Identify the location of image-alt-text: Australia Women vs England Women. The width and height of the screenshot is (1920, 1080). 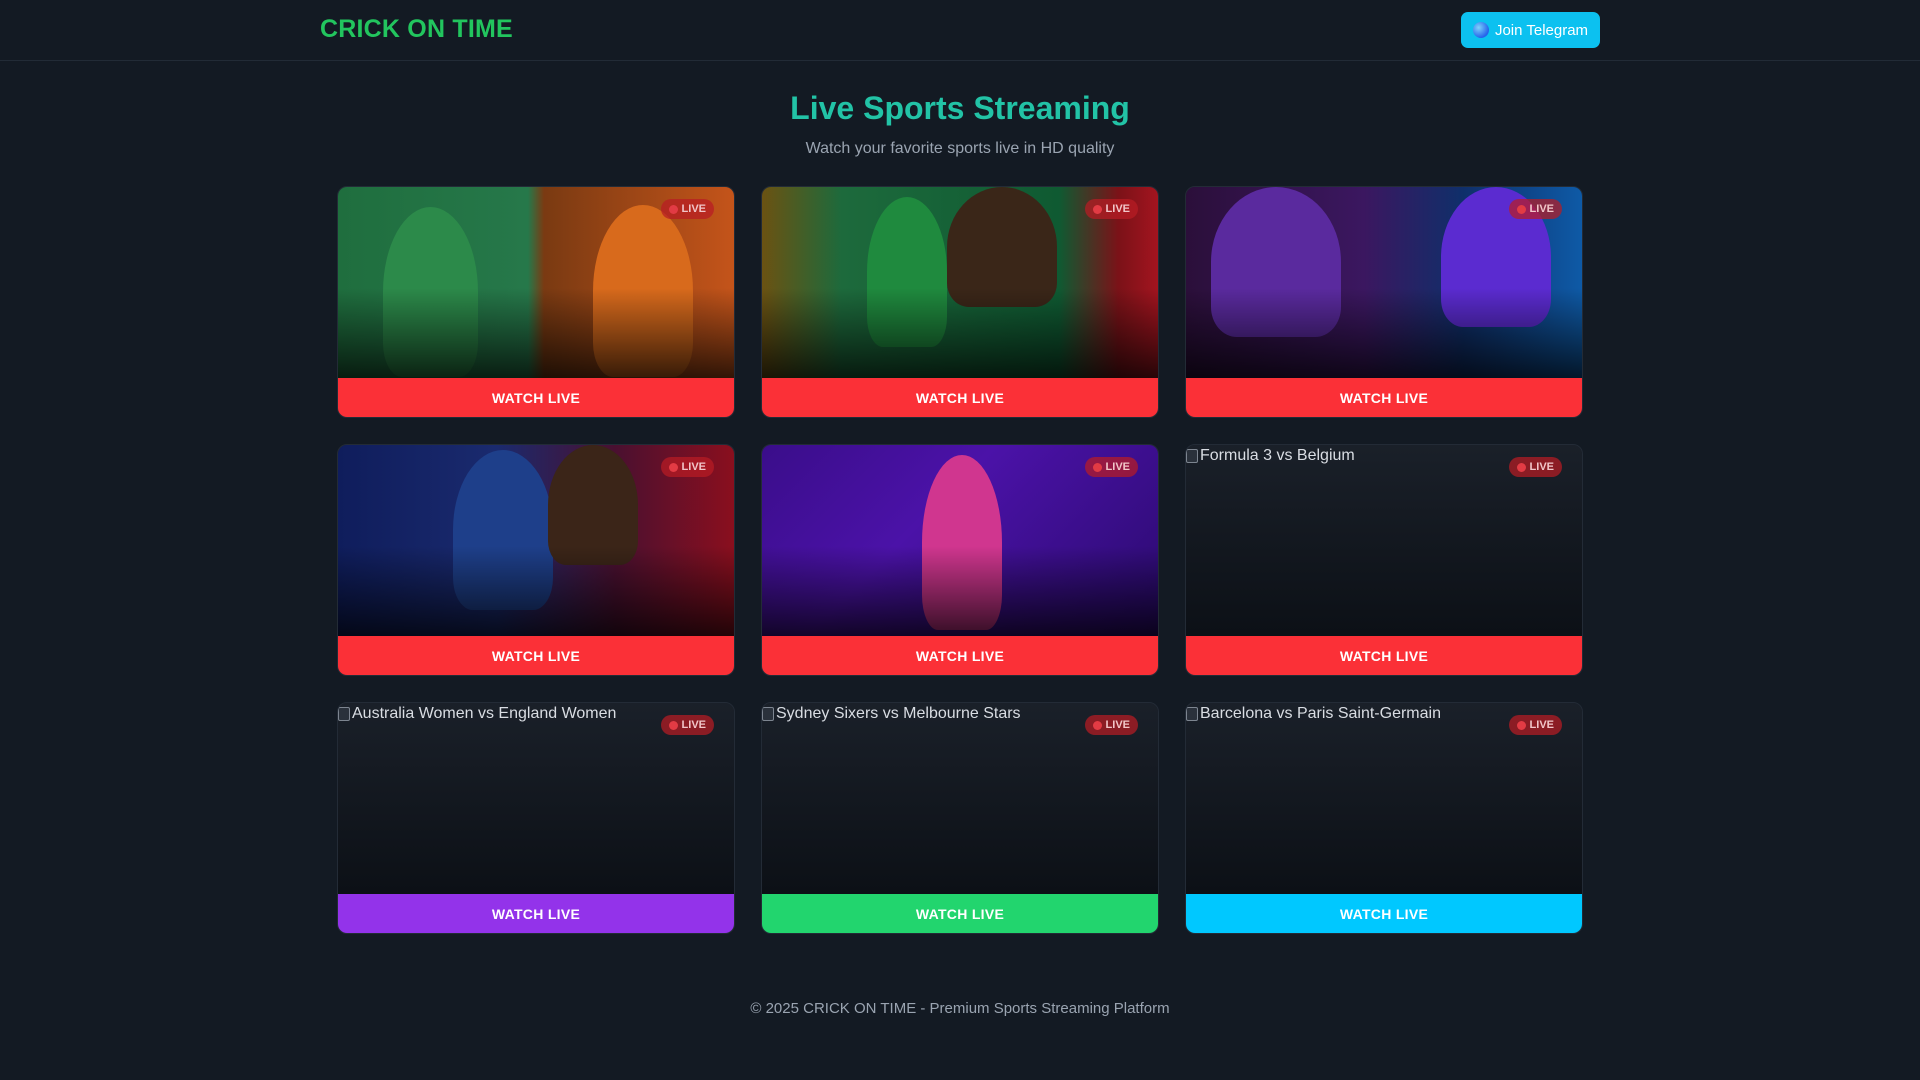
(477, 714).